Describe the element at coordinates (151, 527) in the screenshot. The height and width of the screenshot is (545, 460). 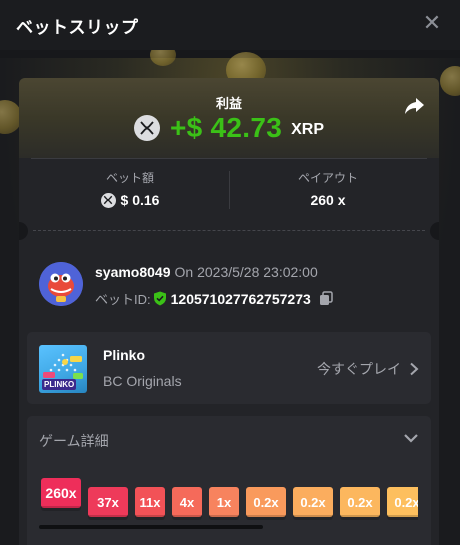
I see `horizontal-scrollbar` at that location.